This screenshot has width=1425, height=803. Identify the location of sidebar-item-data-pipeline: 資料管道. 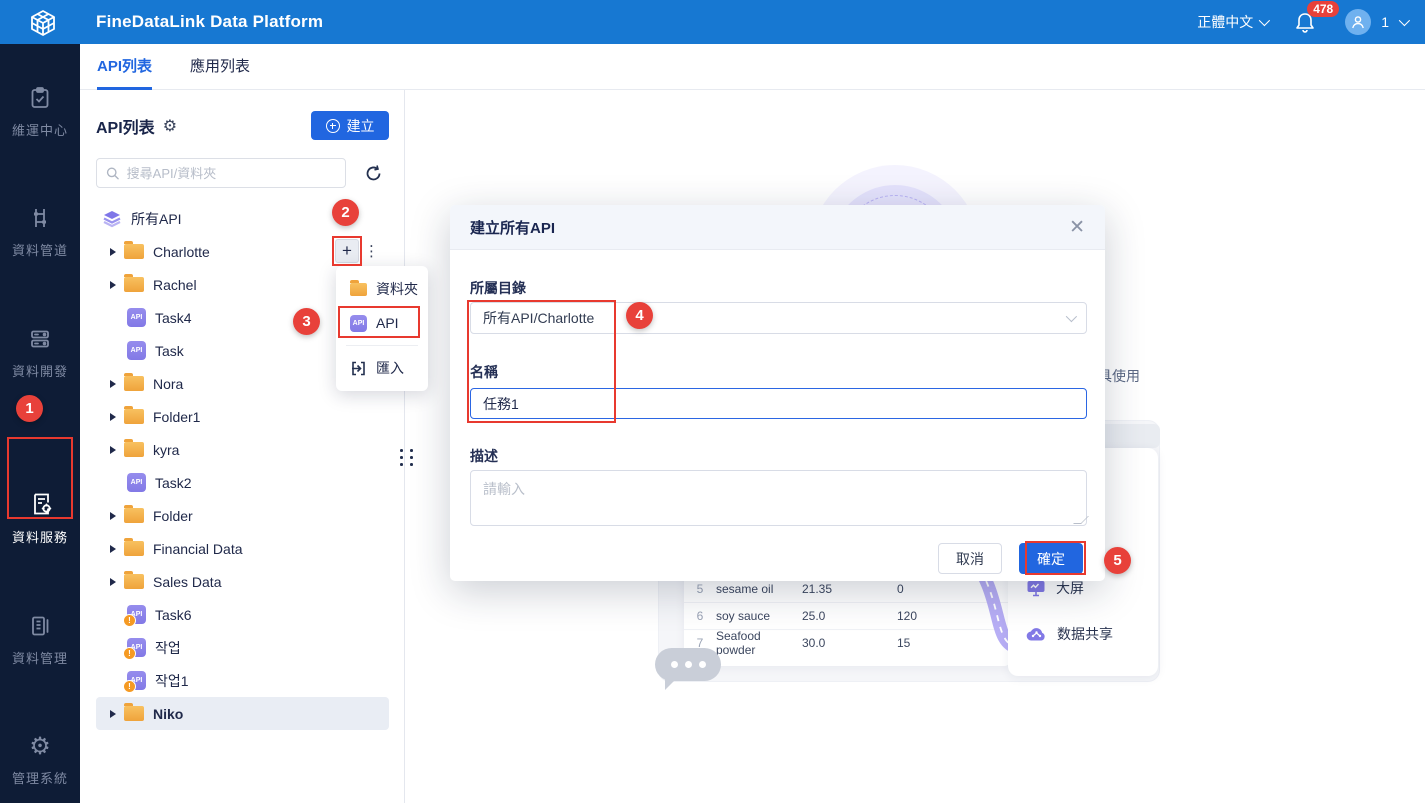
(40, 232).